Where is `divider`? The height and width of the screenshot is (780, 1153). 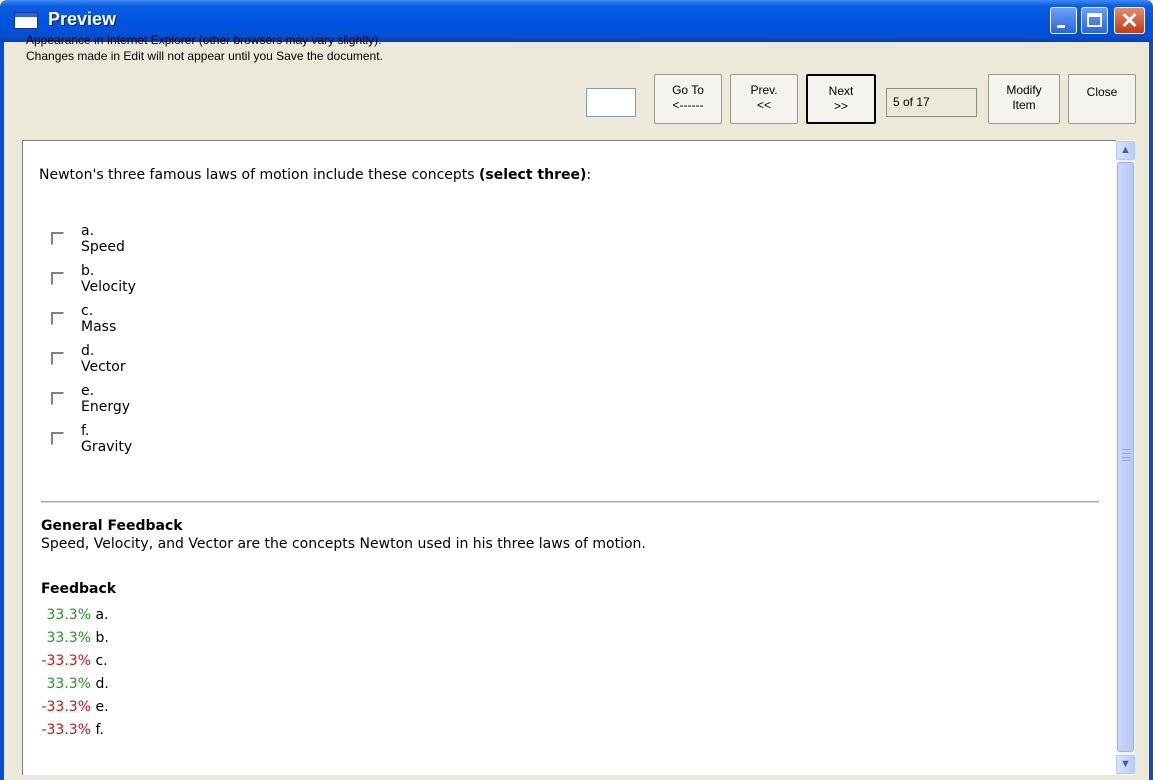 divider is located at coordinates (570, 502).